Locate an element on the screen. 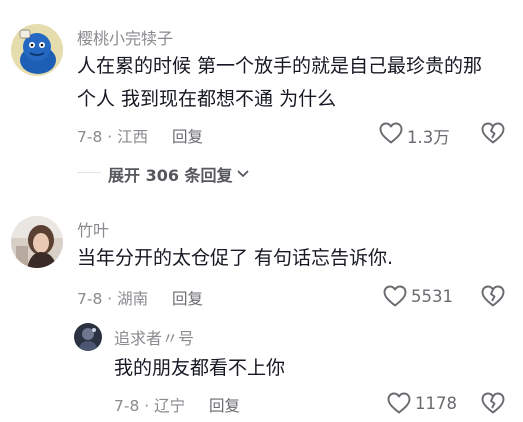 The height and width of the screenshot is (422, 523). like-count: 1178 is located at coordinates (436, 403).